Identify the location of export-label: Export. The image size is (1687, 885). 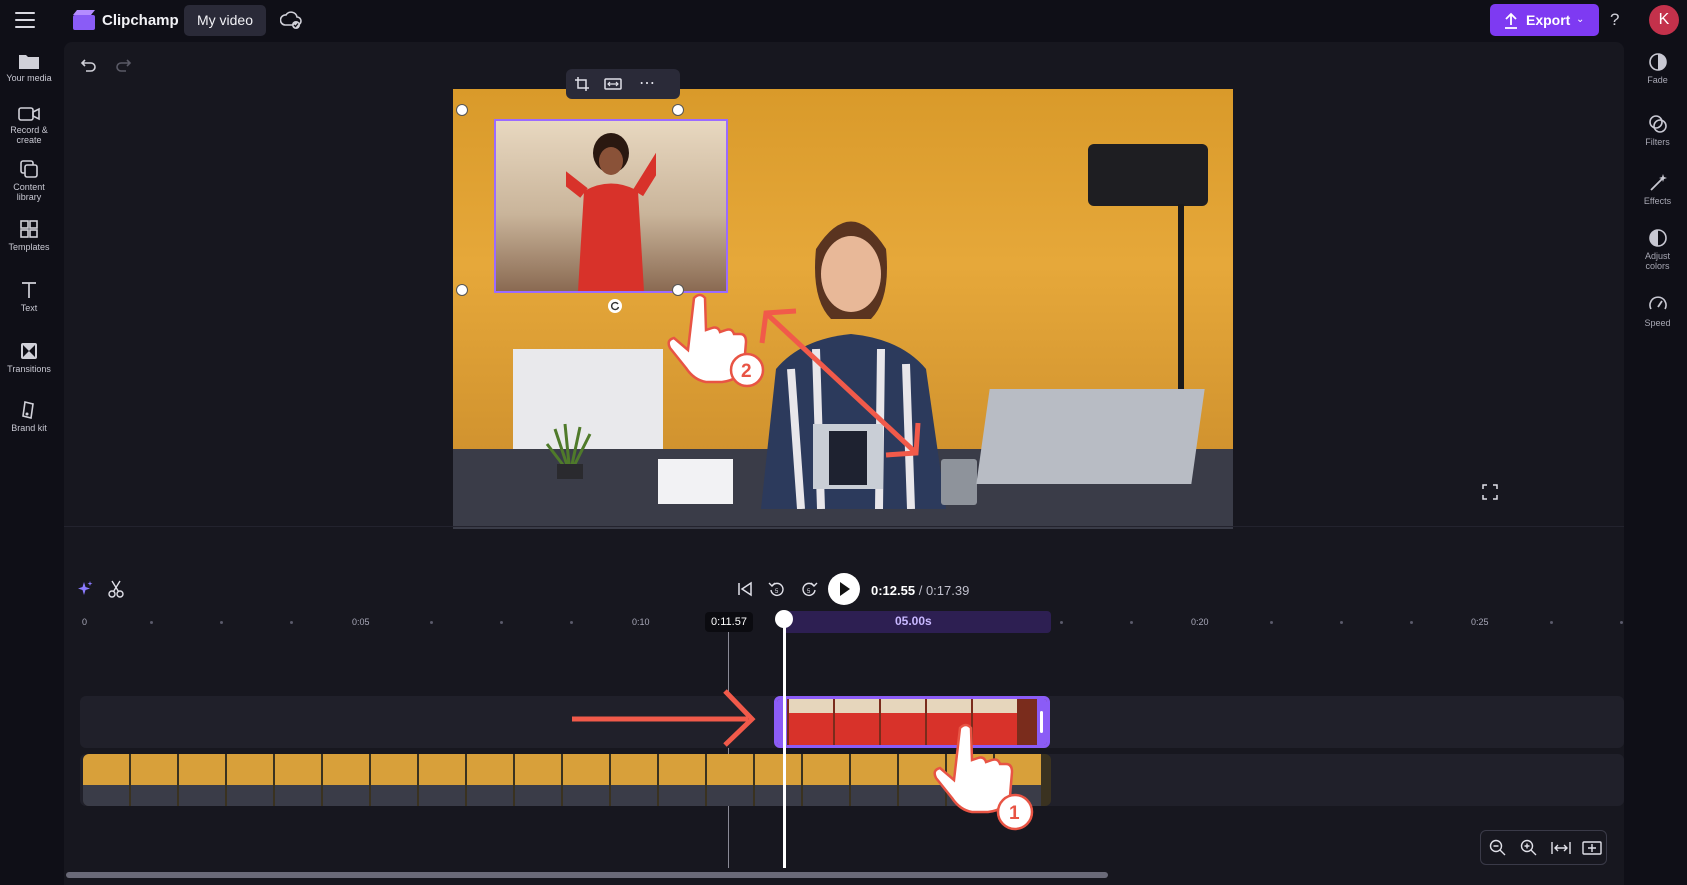
(1548, 20).